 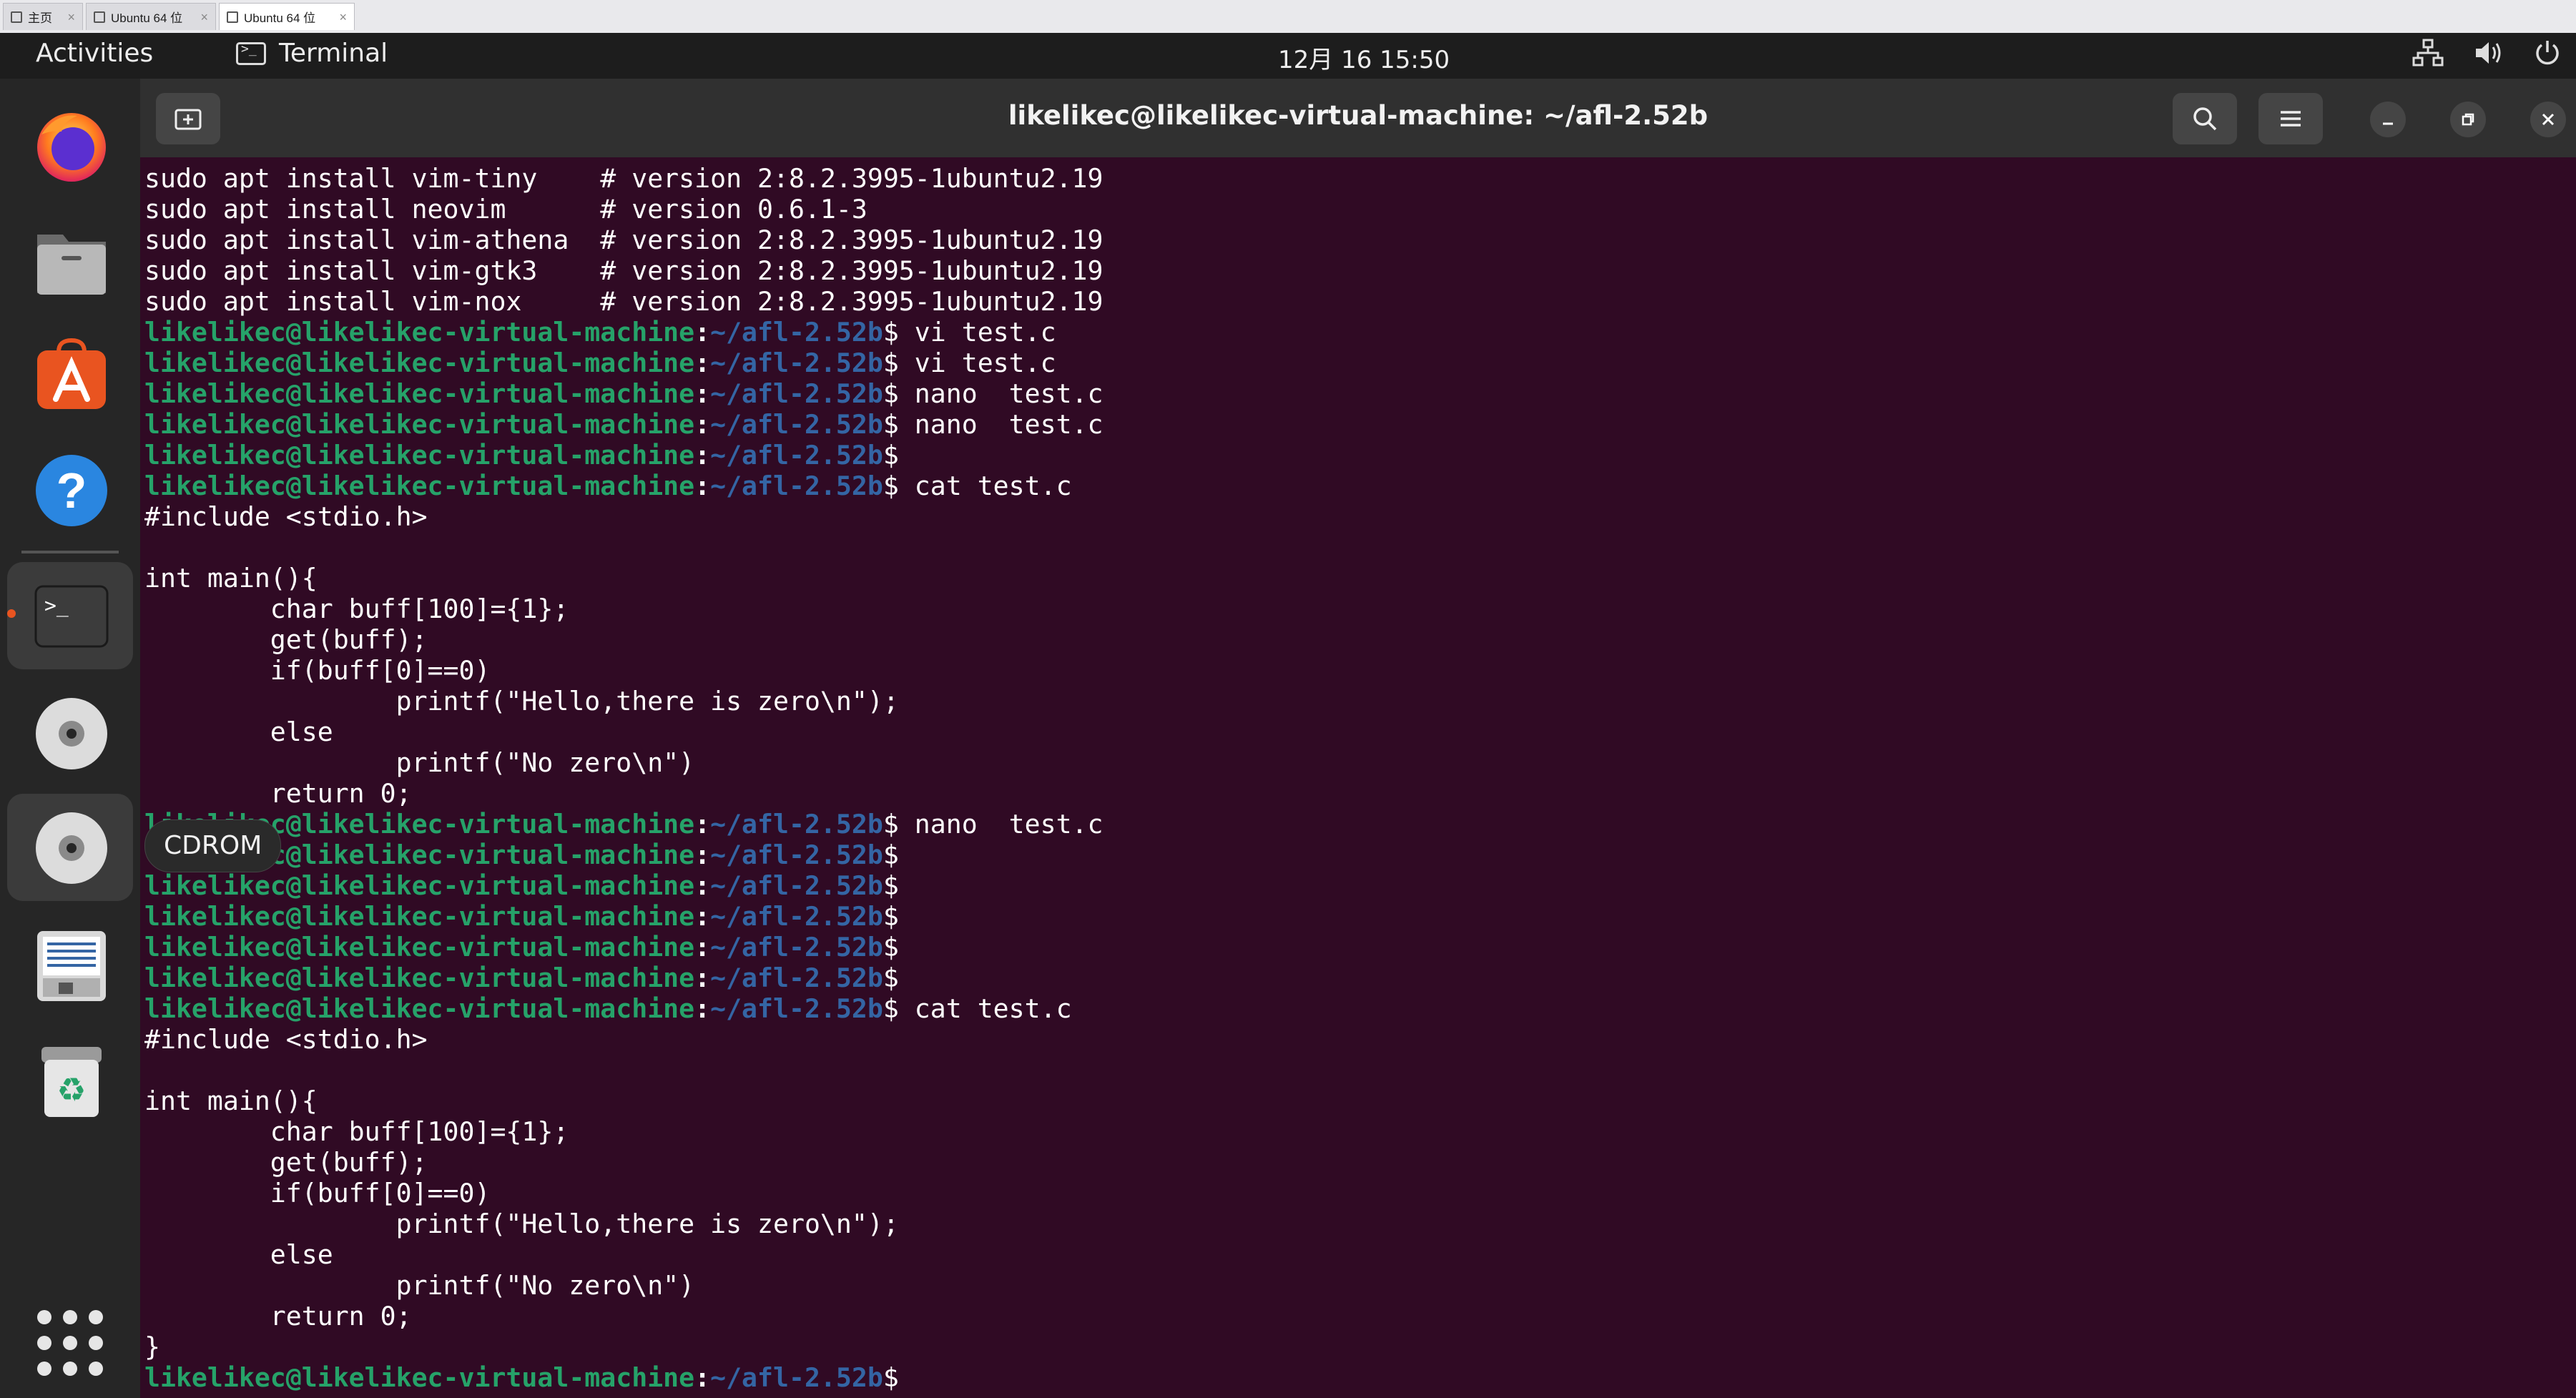 I want to click on text-editor-icon, so click(x=71, y=966).